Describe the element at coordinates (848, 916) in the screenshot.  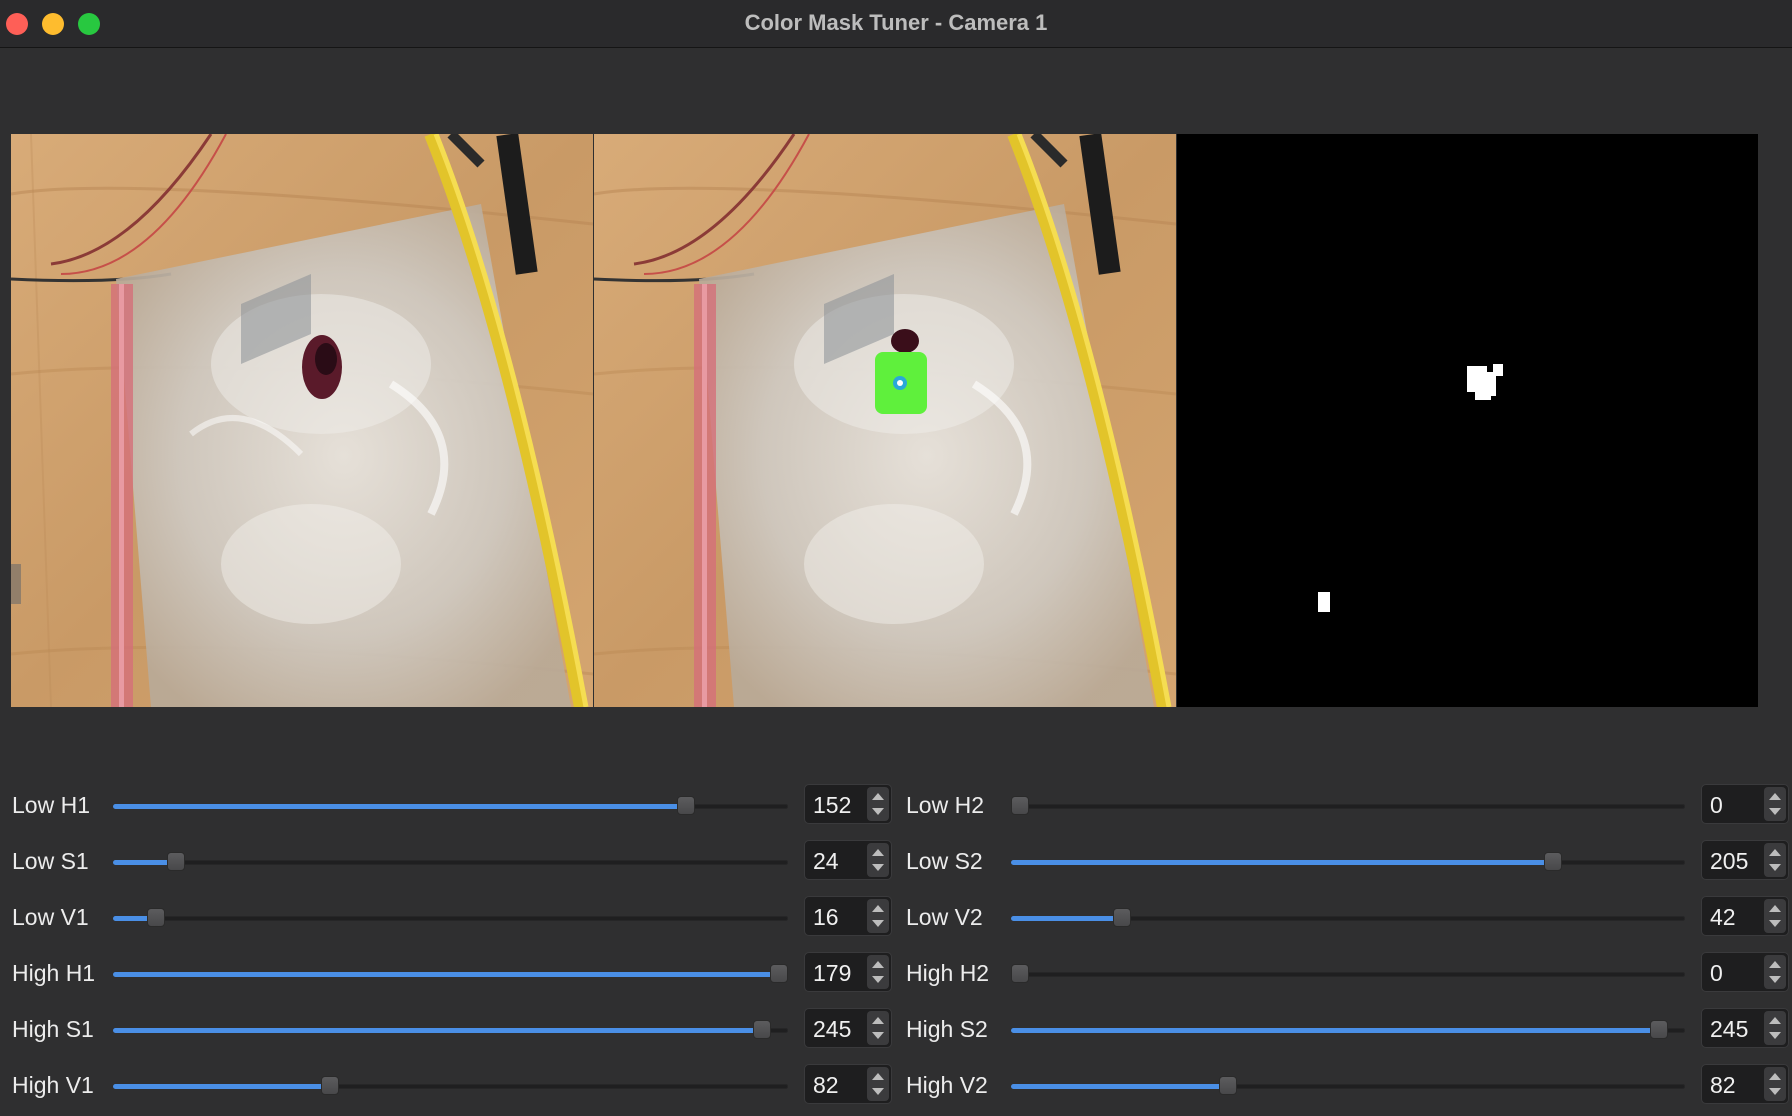
I see `spinbox-low-v1: 16` at that location.